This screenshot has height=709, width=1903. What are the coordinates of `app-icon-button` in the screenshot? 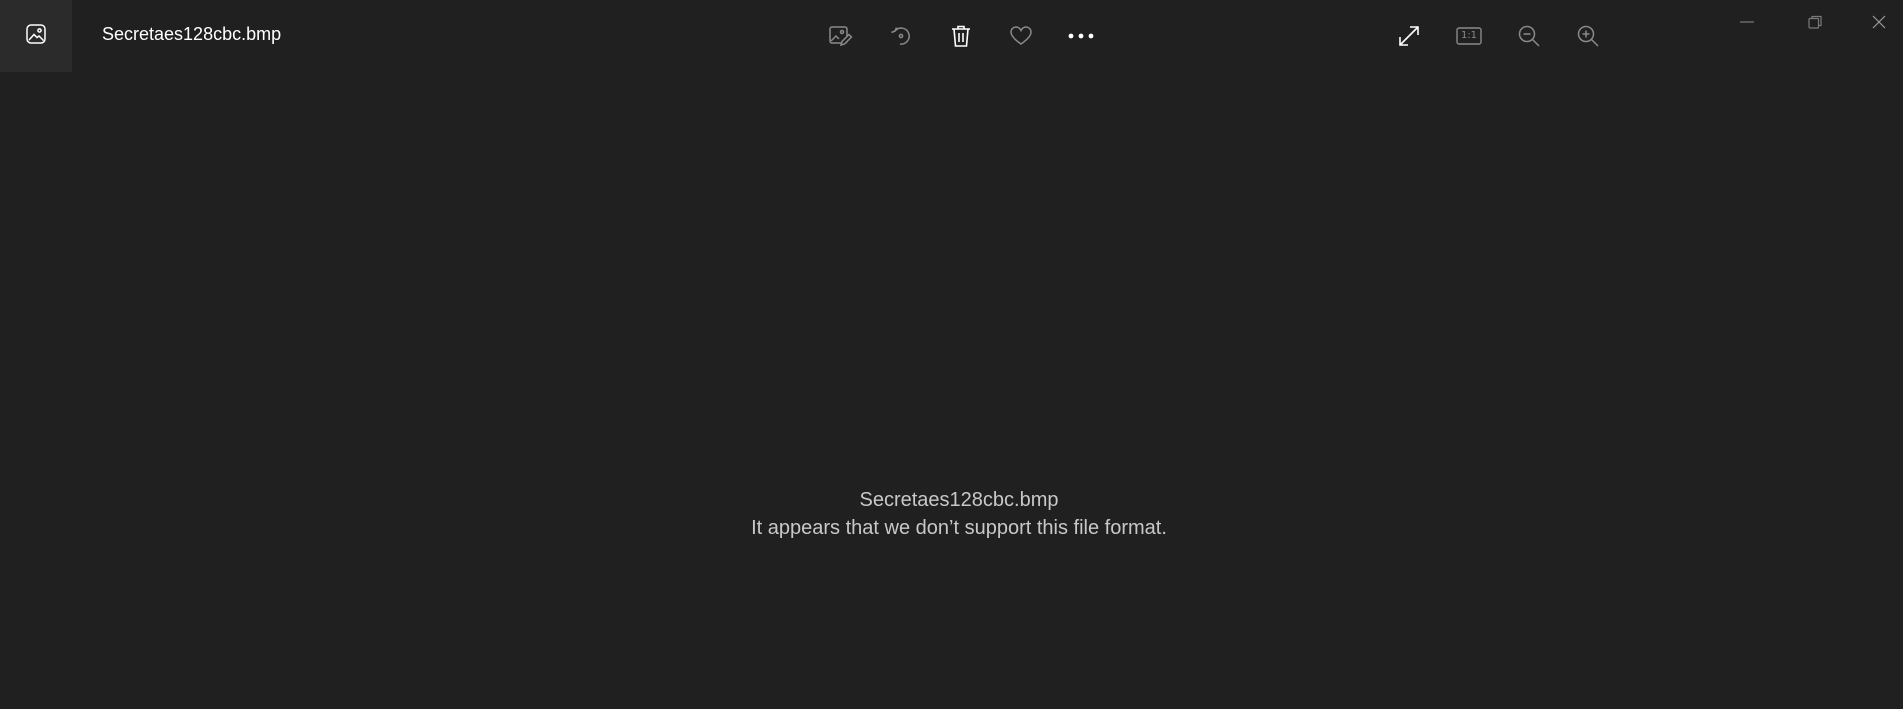 It's located at (36, 36).